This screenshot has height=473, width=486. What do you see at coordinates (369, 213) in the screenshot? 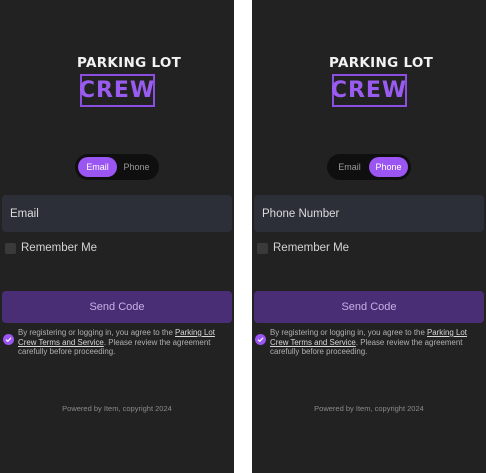
I see `phone-number-input` at bounding box center [369, 213].